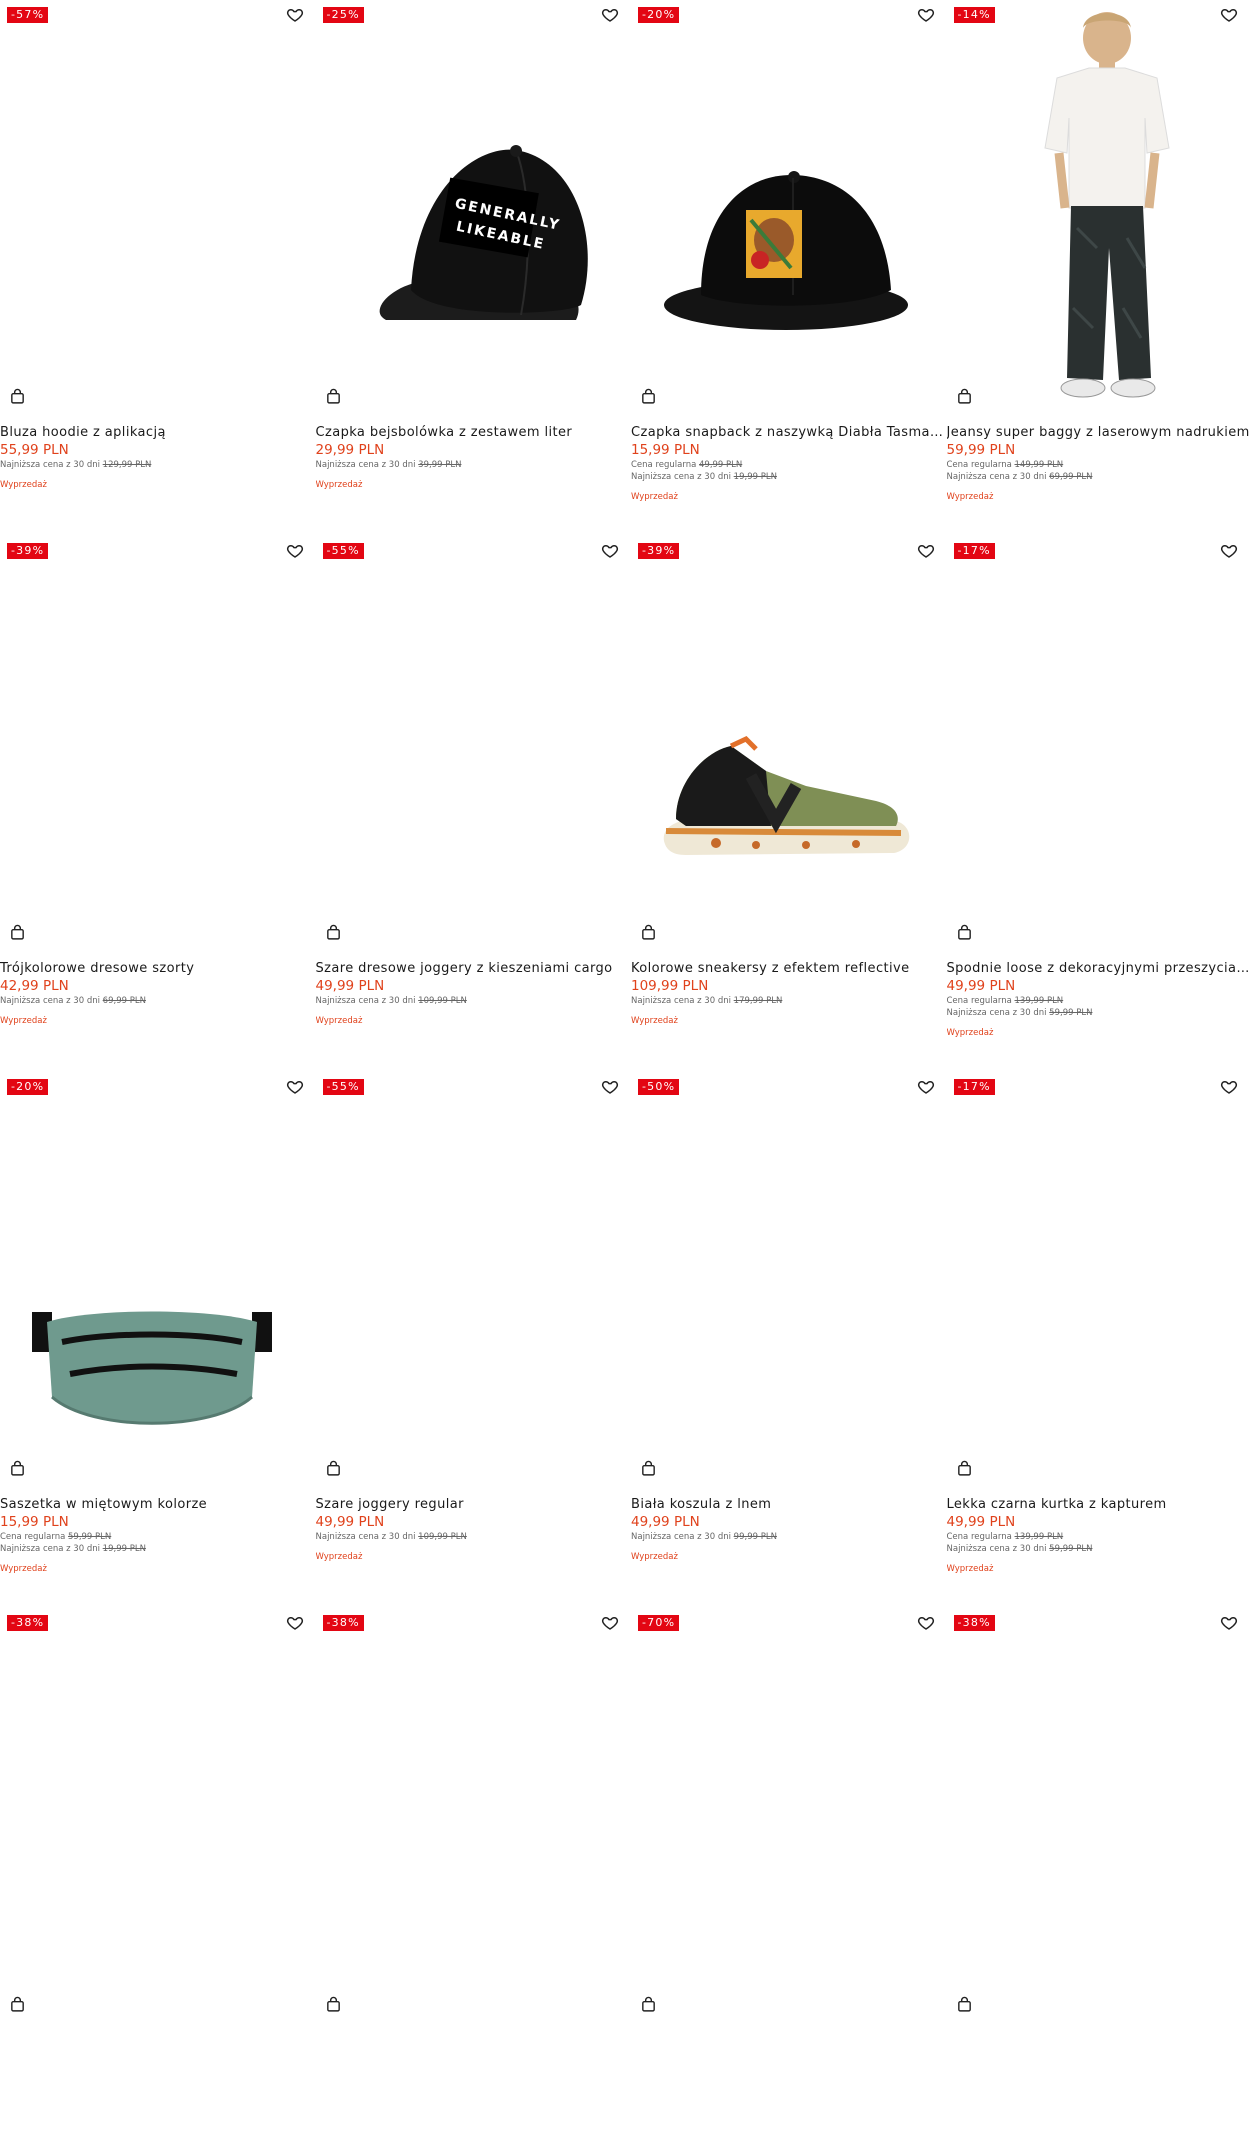 This screenshot has width=1250, height=2144. I want to click on product-name: Jeansy super baggy z laserowym nadrukiem, so click(1098, 432).